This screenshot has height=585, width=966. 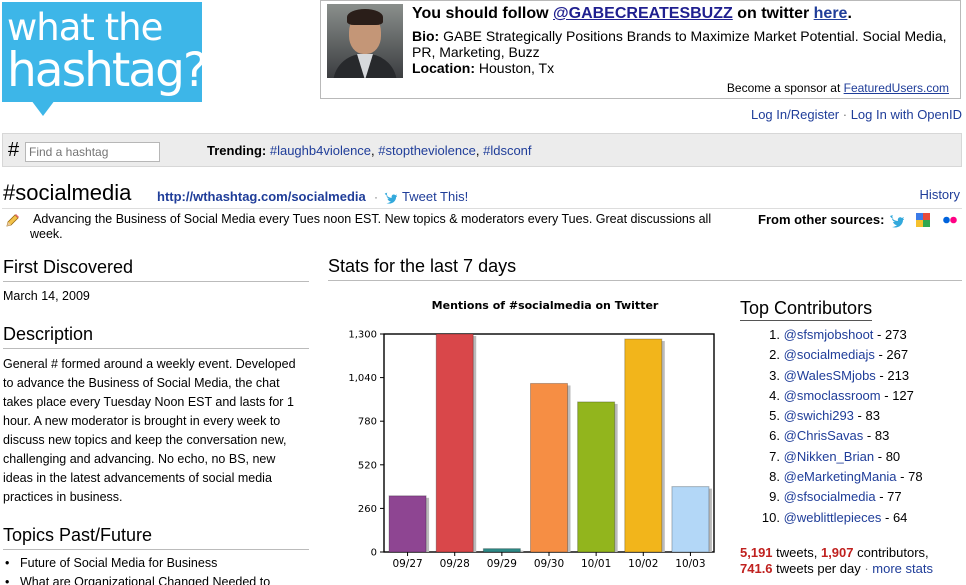 I want to click on x-tick-label: 09/29, so click(x=502, y=564).